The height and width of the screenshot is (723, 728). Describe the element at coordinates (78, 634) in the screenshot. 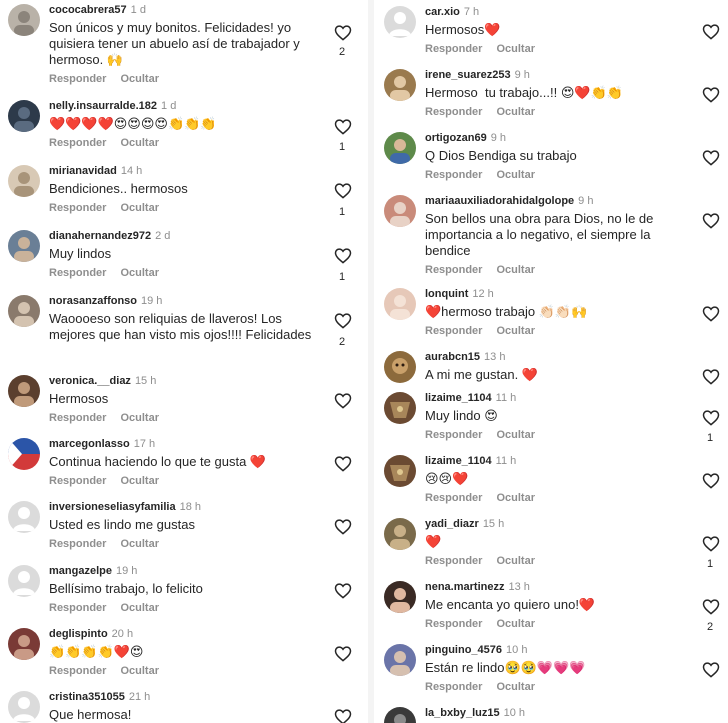

I see `comment-username: deglispinto` at that location.